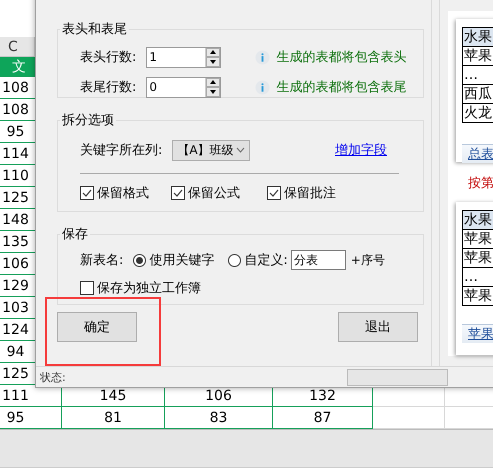 This screenshot has height=469, width=493. Describe the element at coordinates (184, 87) in the screenshot. I see `number-spinner: 0` at that location.